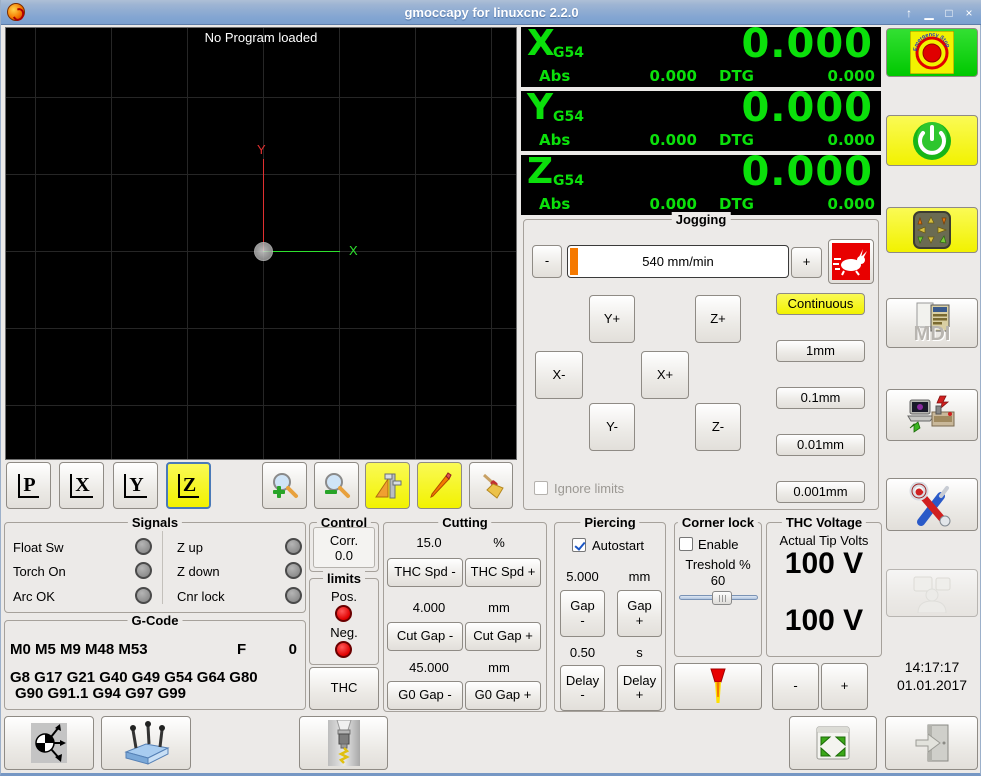  I want to click on mdi-mode-button: MDI, so click(932, 323).